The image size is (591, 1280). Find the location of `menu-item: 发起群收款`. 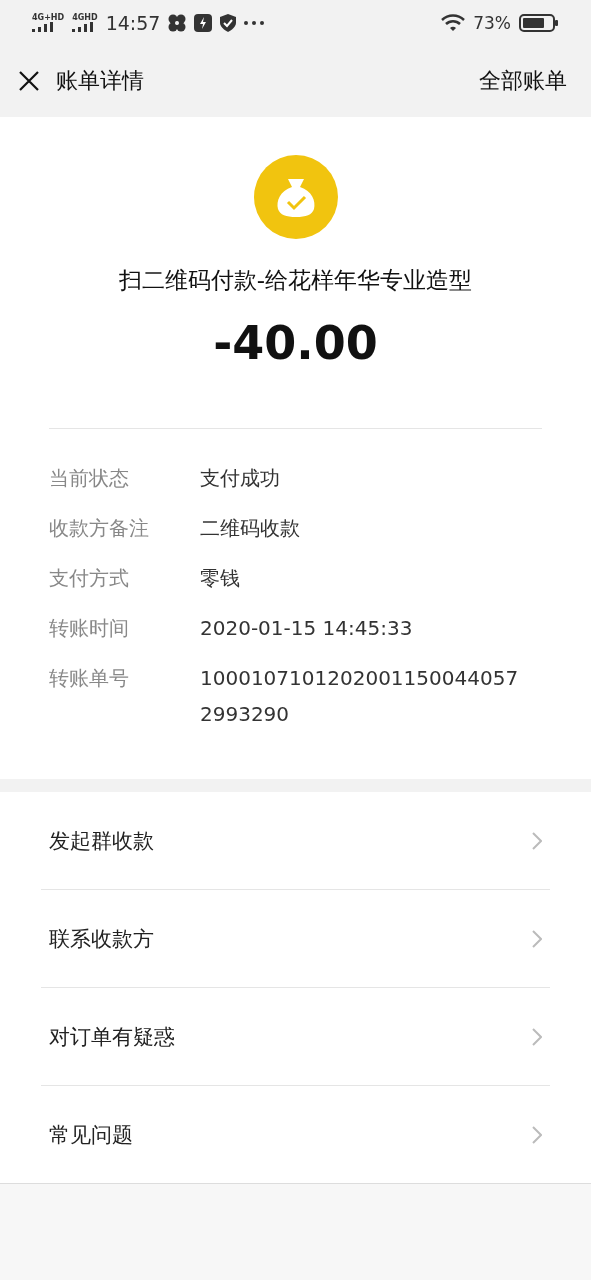

menu-item: 发起群收款 is located at coordinates (295, 840).